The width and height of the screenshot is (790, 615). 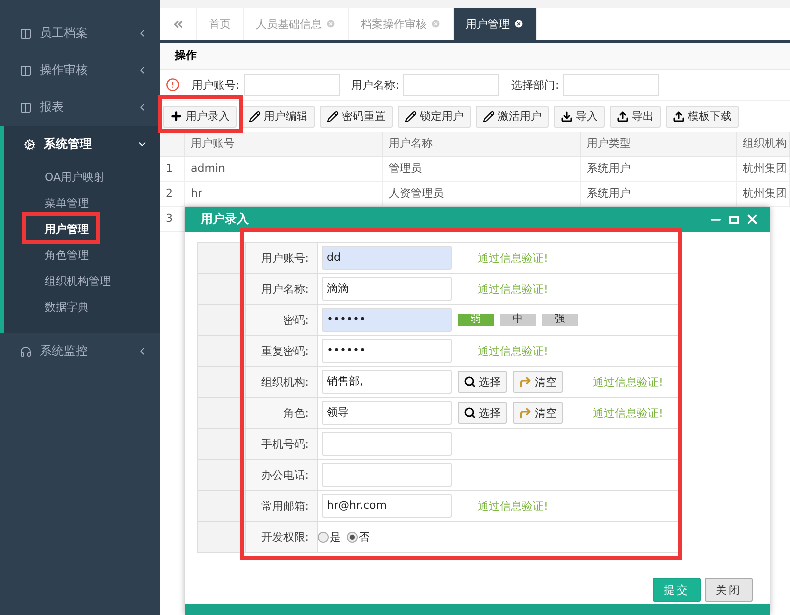 What do you see at coordinates (387, 506) in the screenshot?
I see `input-field: hr@hr.com` at bounding box center [387, 506].